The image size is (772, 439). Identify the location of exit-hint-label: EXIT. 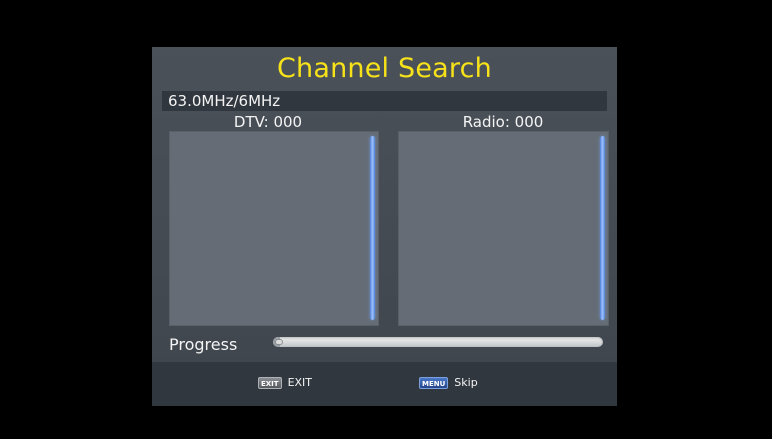
(300, 382).